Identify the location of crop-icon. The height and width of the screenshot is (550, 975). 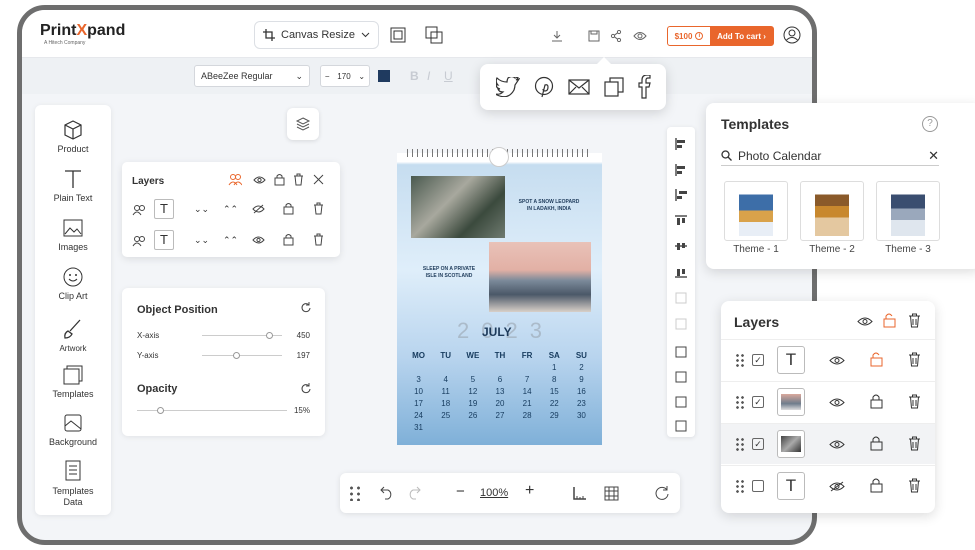
(681, 377).